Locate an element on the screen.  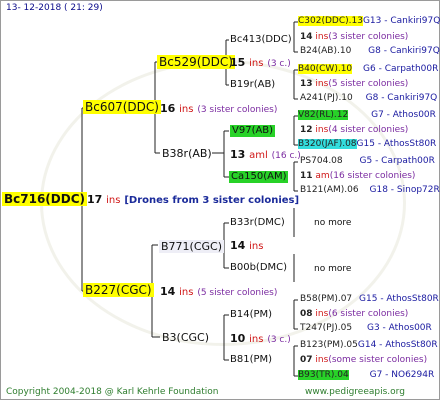
grandparent-queen-1: Bc529(DDC) is located at coordinates (196, 62).